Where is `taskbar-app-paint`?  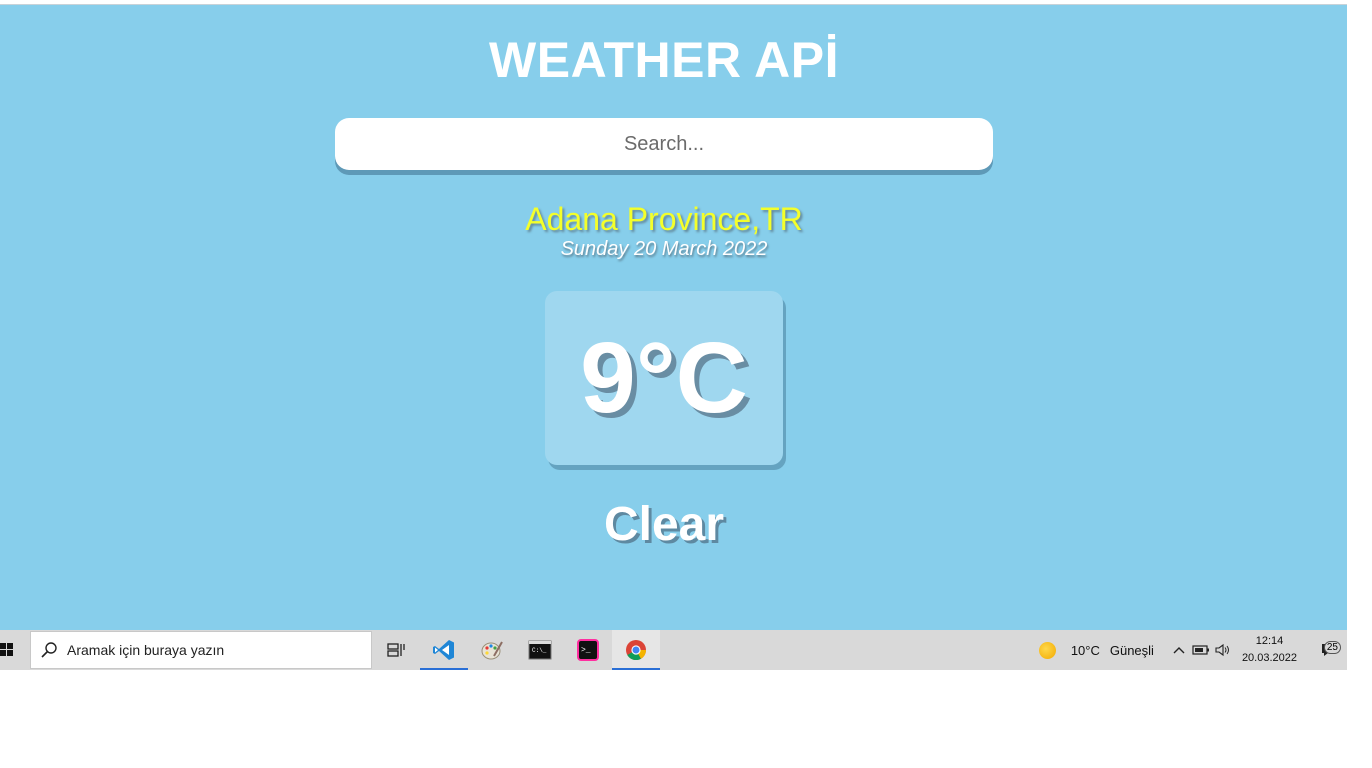
taskbar-app-paint is located at coordinates (492, 650).